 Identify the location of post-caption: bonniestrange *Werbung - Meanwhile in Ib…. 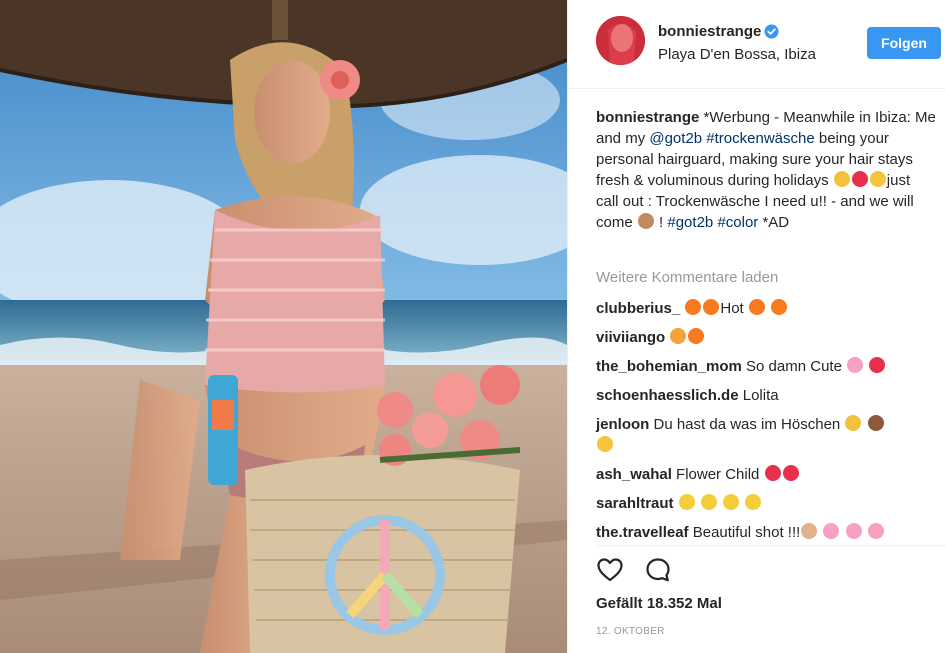
(766, 170).